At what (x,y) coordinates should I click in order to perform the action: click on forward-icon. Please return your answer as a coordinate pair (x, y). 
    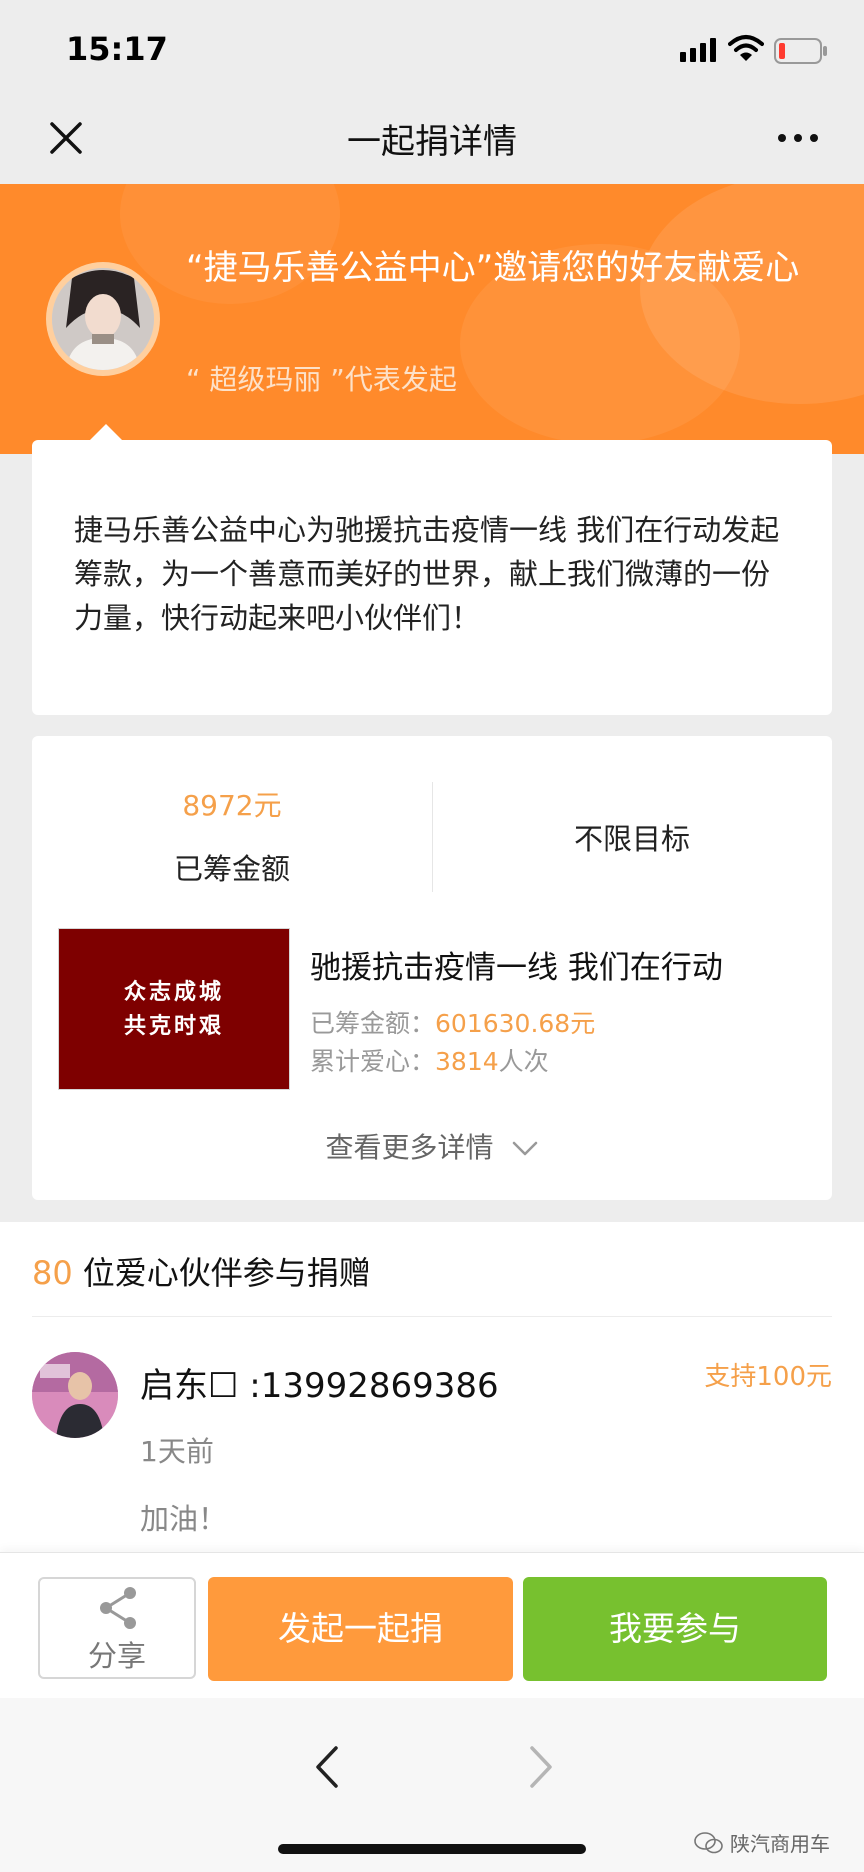
    Looking at the image, I should click on (541, 1767).